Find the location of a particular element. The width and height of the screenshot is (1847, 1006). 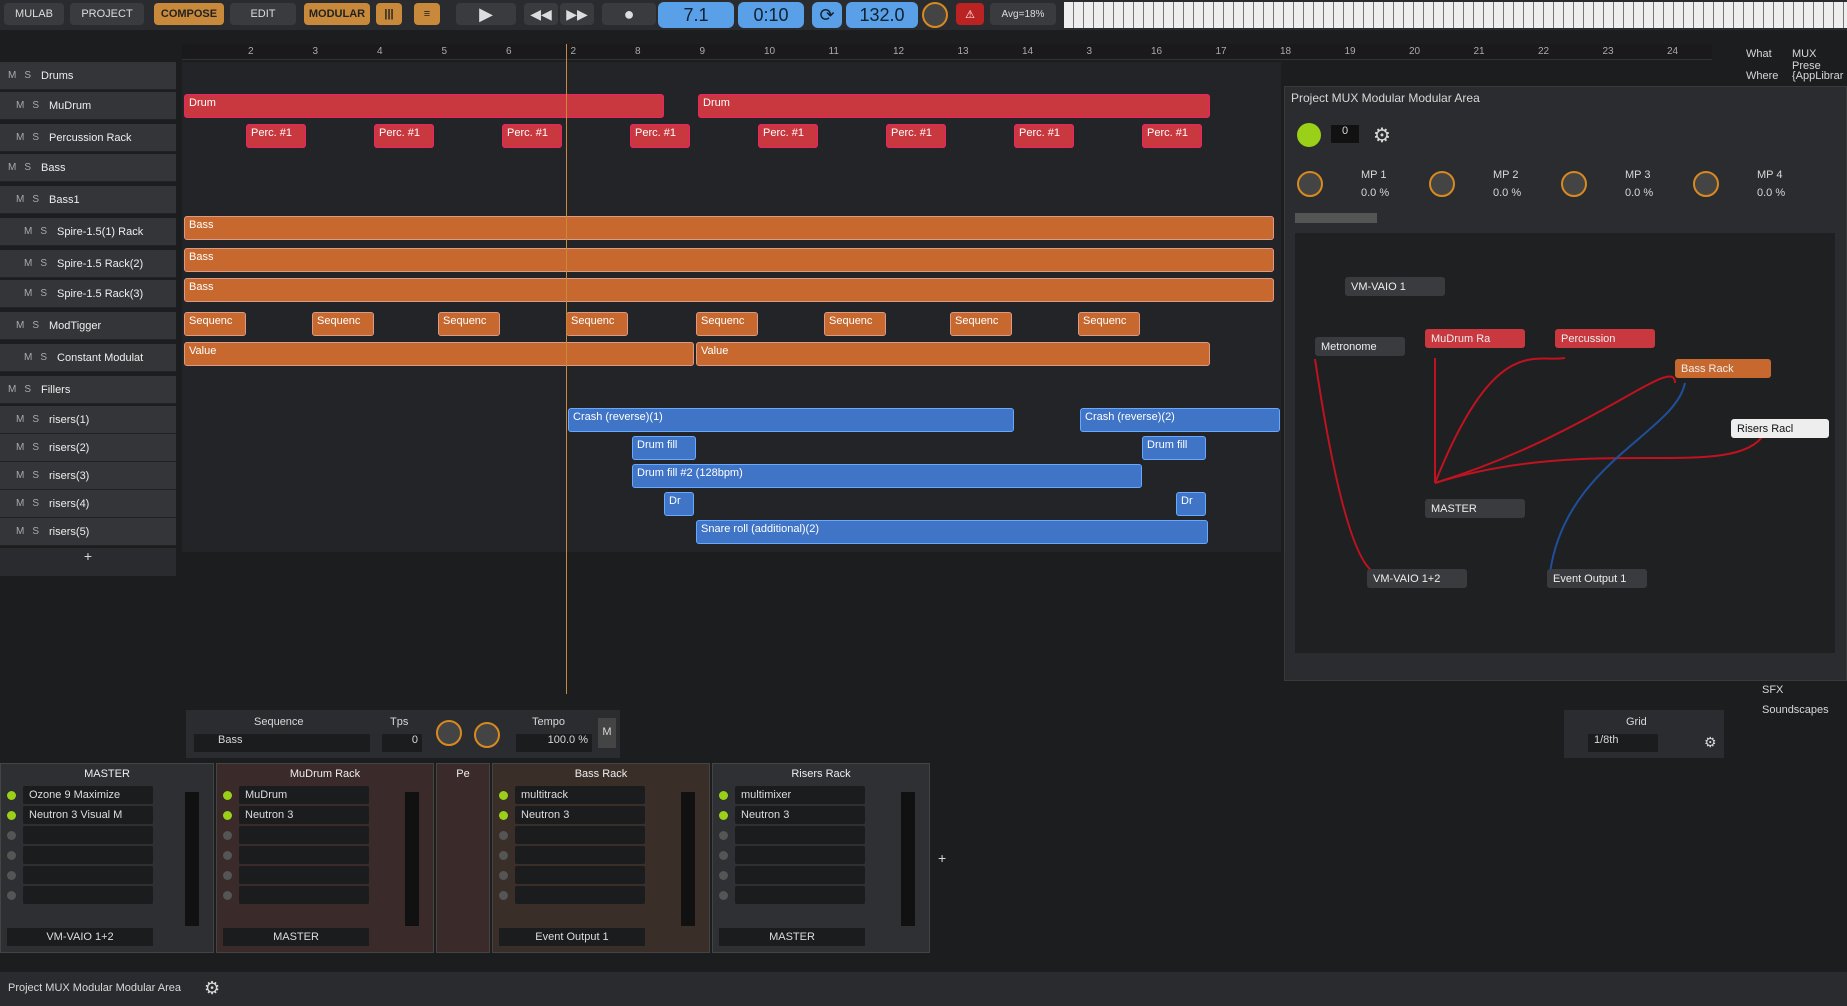

browser-item-sfx: SFX is located at coordinates (1772, 690).